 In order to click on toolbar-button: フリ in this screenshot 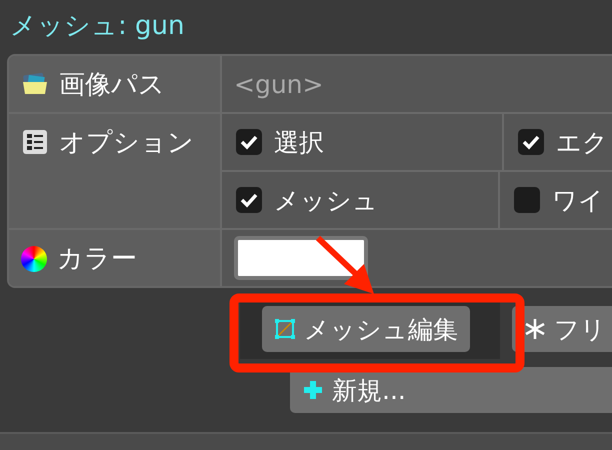, I will do `click(562, 329)`.